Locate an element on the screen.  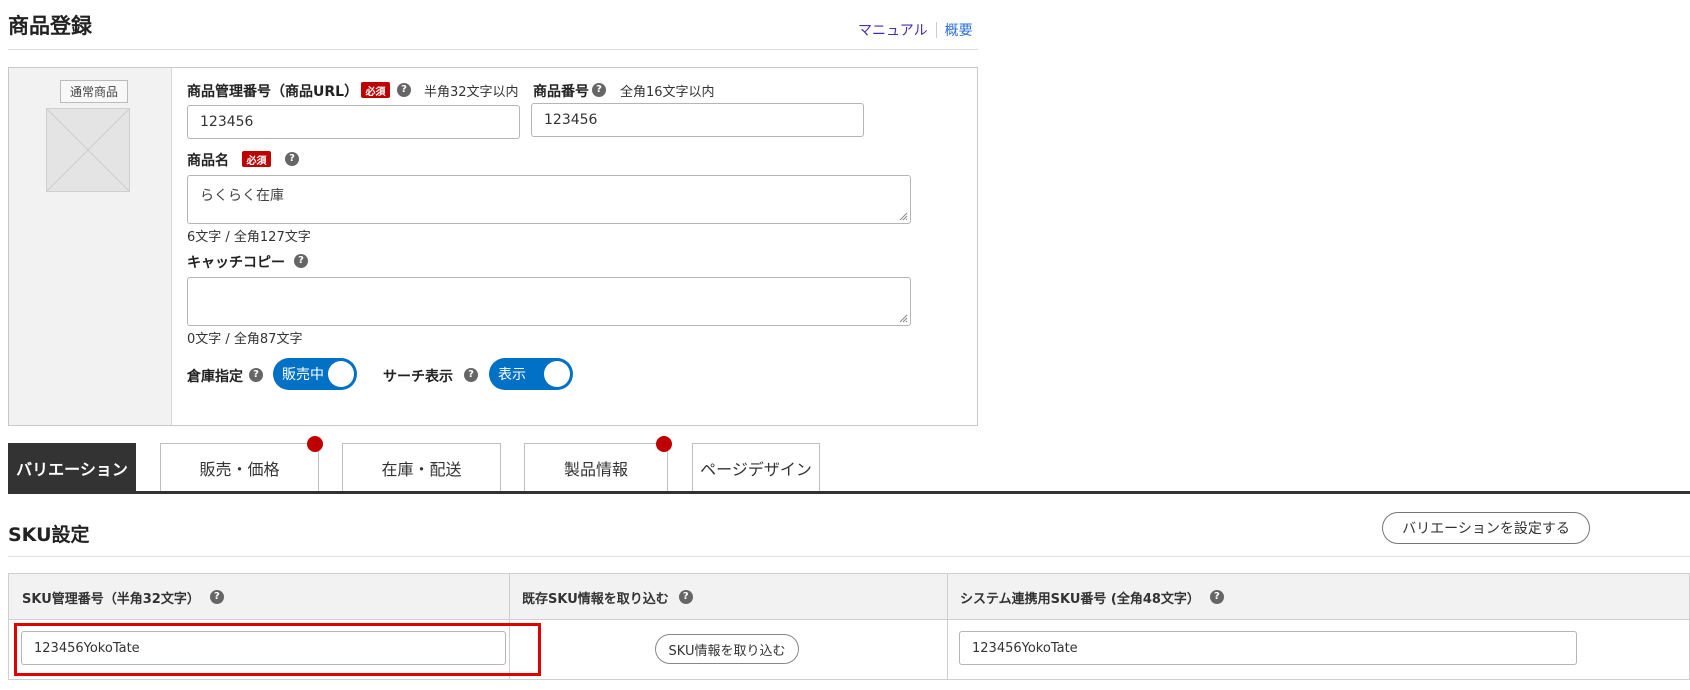
product-name-label: 商品名 is located at coordinates (208, 161).